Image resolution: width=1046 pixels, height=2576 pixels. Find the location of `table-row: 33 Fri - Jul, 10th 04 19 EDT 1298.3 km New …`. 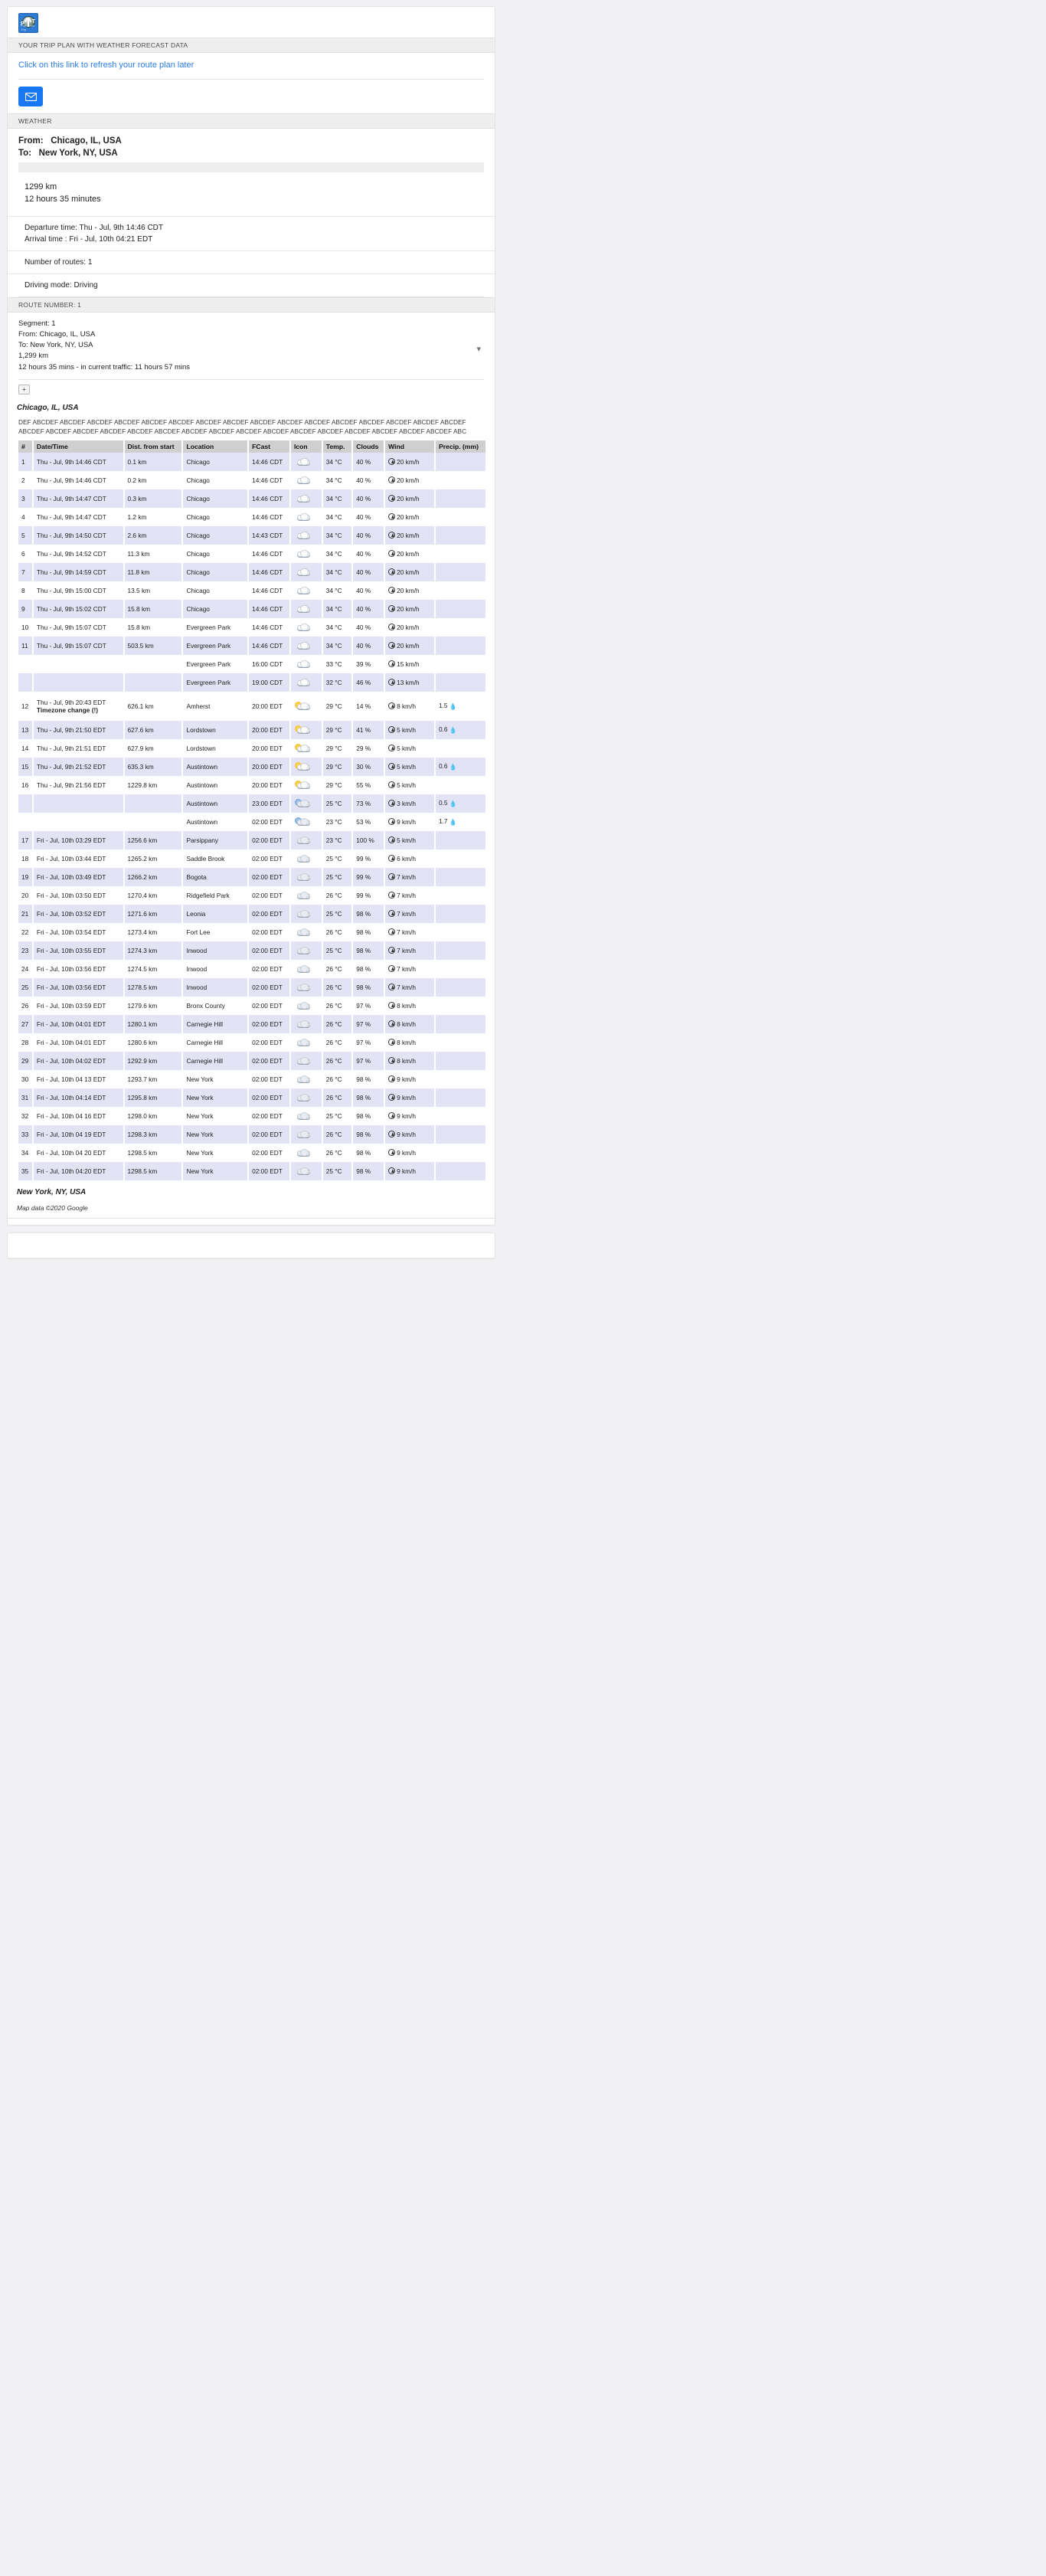

table-row: 33 Fri - Jul, 10th 04 19 EDT 1298.3 km New … is located at coordinates (251, 1134).